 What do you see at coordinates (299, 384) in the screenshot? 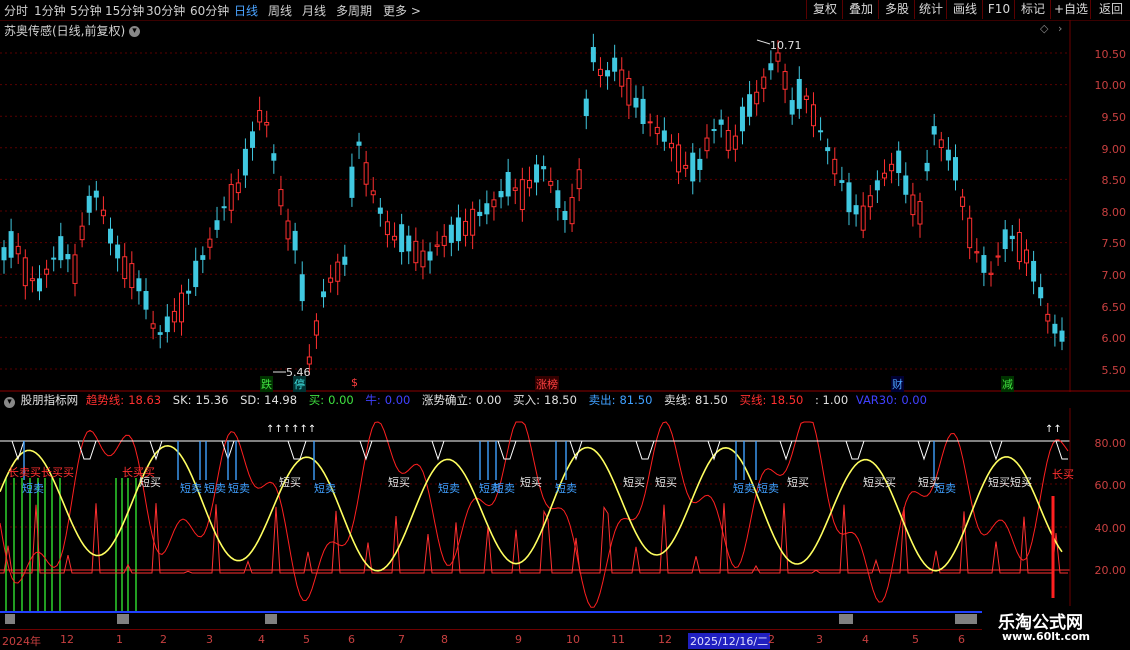
I see `marker-halt: 停` at bounding box center [299, 384].